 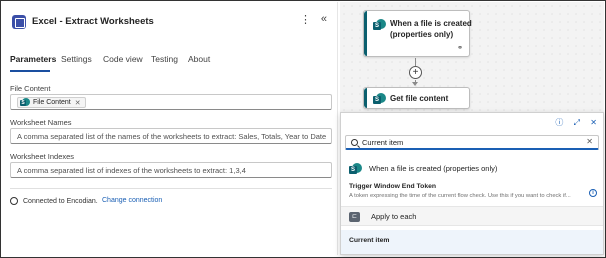 What do you see at coordinates (419, 98) in the screenshot?
I see `action-title: Get file content` at bounding box center [419, 98].